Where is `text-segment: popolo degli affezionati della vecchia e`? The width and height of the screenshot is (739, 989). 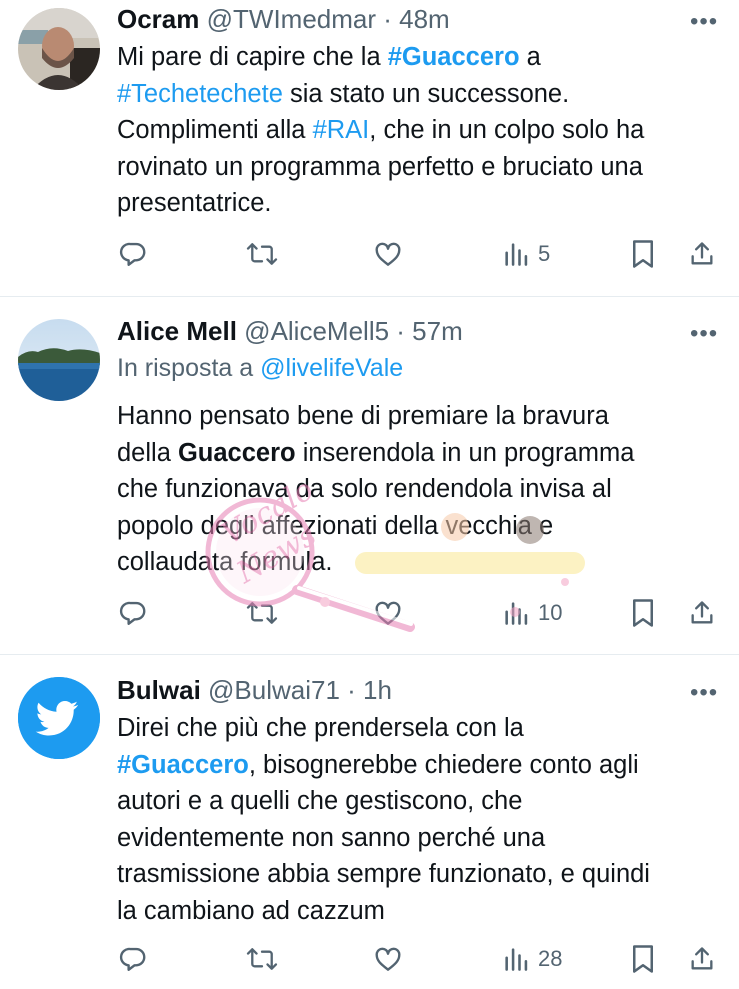
text-segment: popolo degli affezionati della vecchia e is located at coordinates (335, 525).